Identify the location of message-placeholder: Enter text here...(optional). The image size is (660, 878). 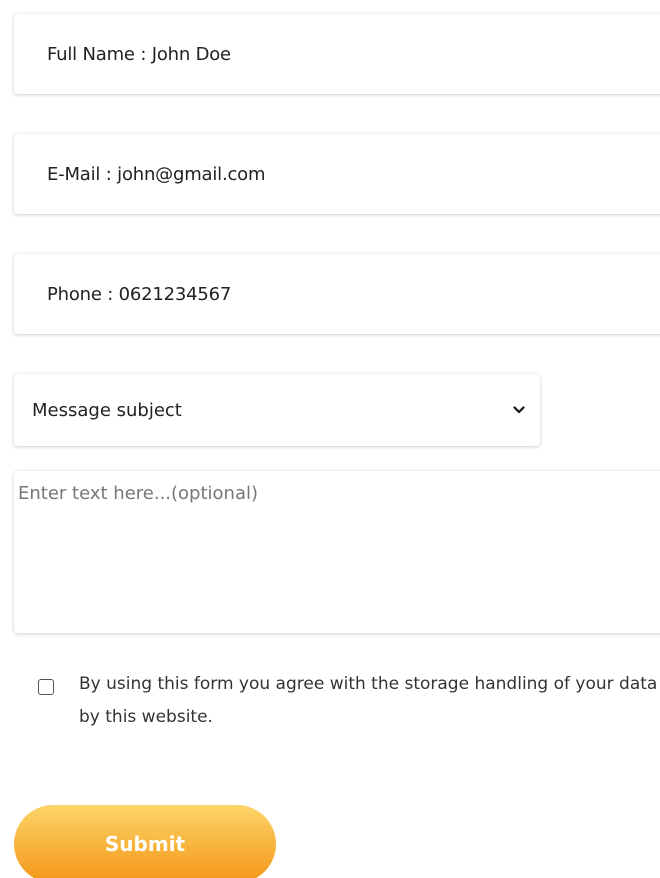
(138, 493).